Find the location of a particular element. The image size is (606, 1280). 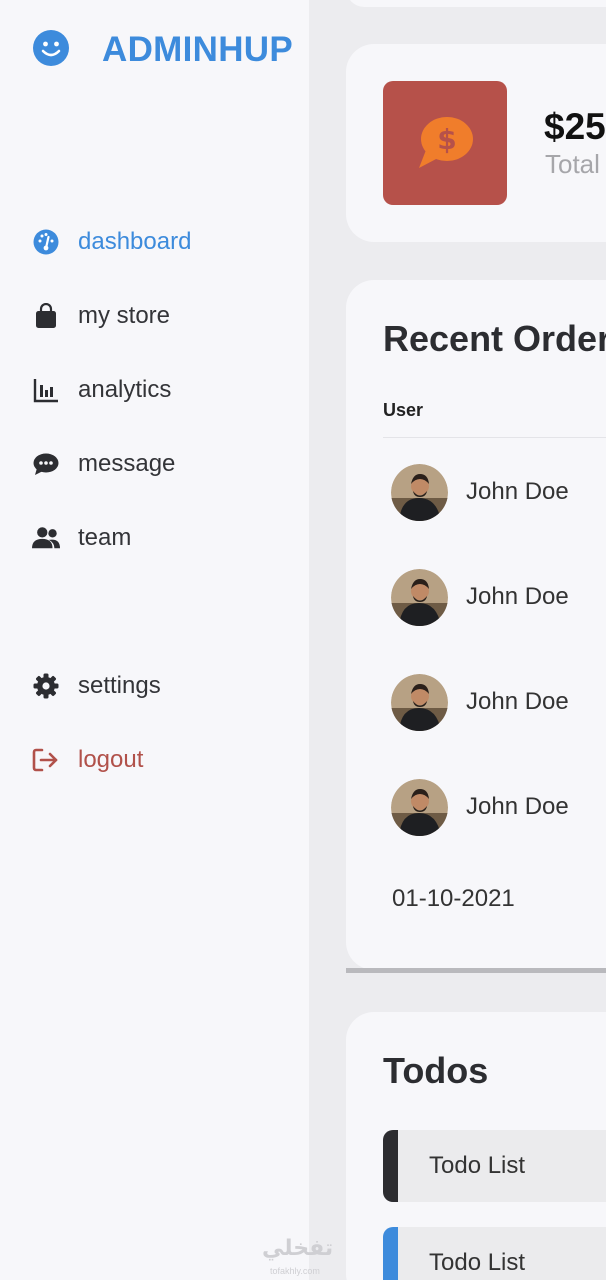

sidebar-item-dashboard: dashboard is located at coordinates (111, 242).